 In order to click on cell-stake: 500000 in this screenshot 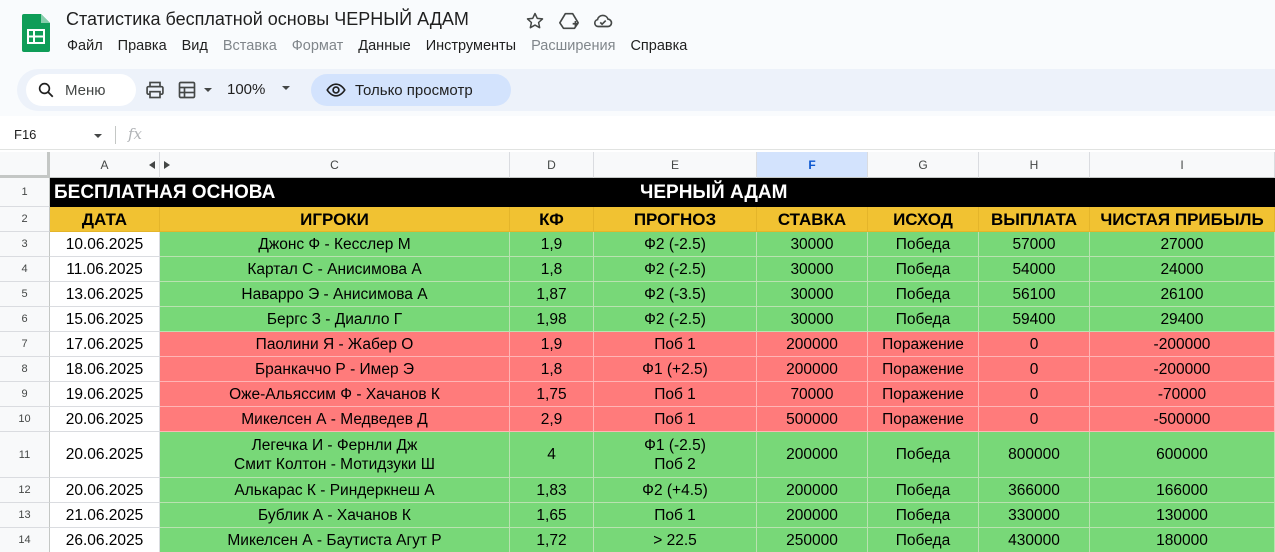, I will do `click(812, 419)`.